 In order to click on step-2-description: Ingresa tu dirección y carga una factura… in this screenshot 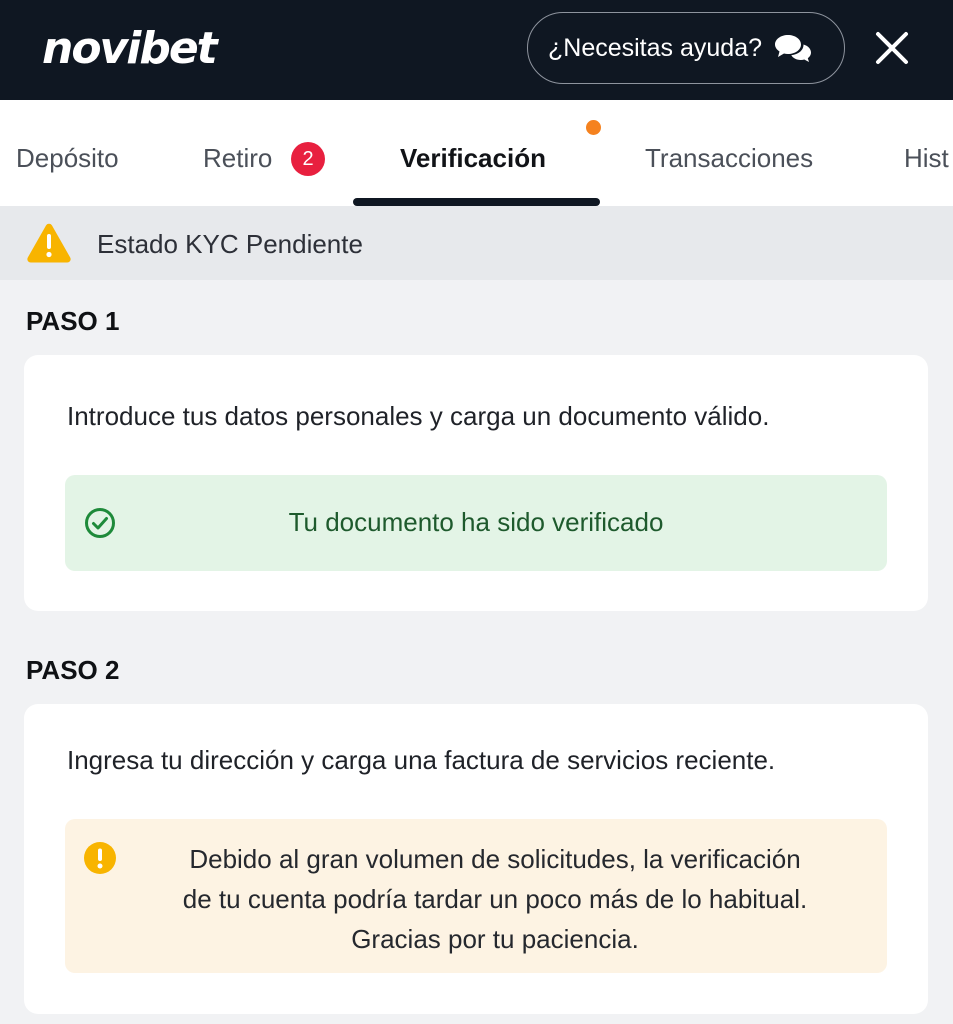, I will do `click(421, 760)`.